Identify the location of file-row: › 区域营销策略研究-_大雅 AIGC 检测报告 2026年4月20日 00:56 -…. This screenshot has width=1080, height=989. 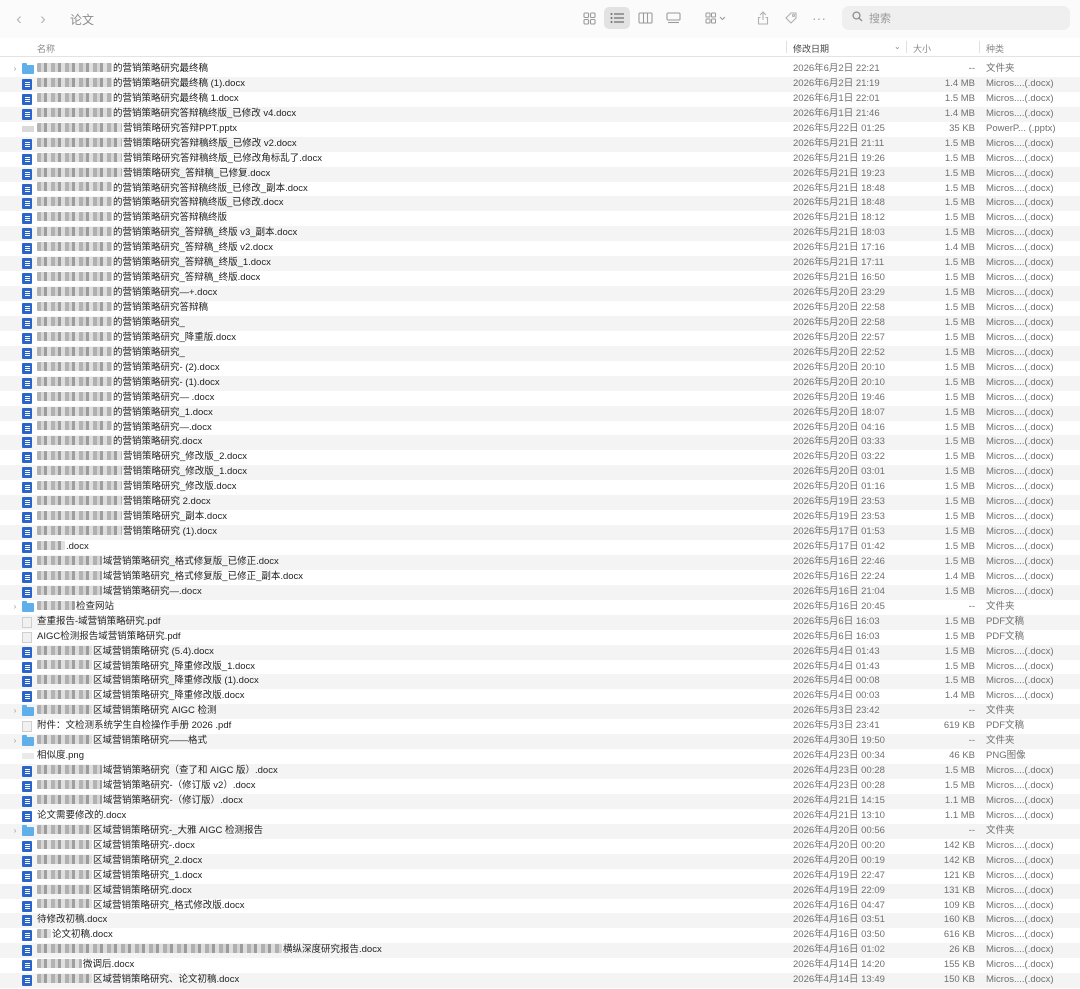
(540, 831).